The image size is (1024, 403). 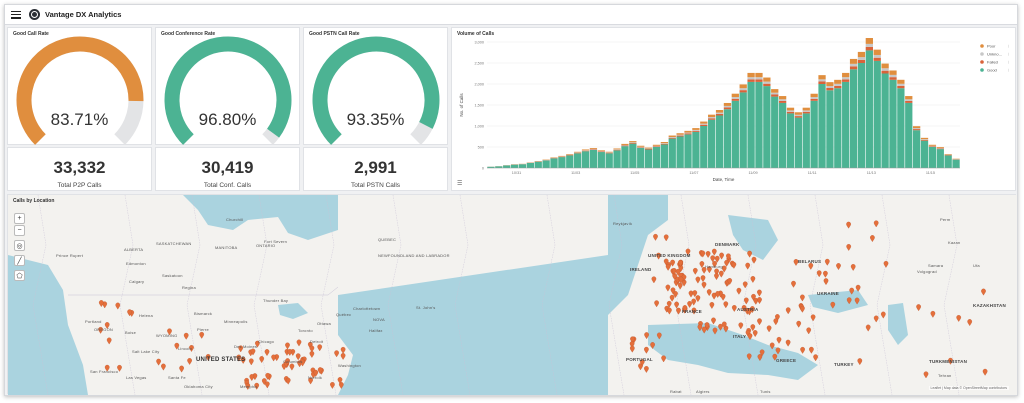 I want to click on zoom-out-button: −, so click(x=19, y=230).